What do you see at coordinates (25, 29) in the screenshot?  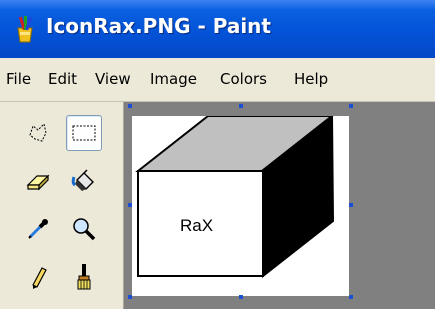 I see `paint-app-icon` at bounding box center [25, 29].